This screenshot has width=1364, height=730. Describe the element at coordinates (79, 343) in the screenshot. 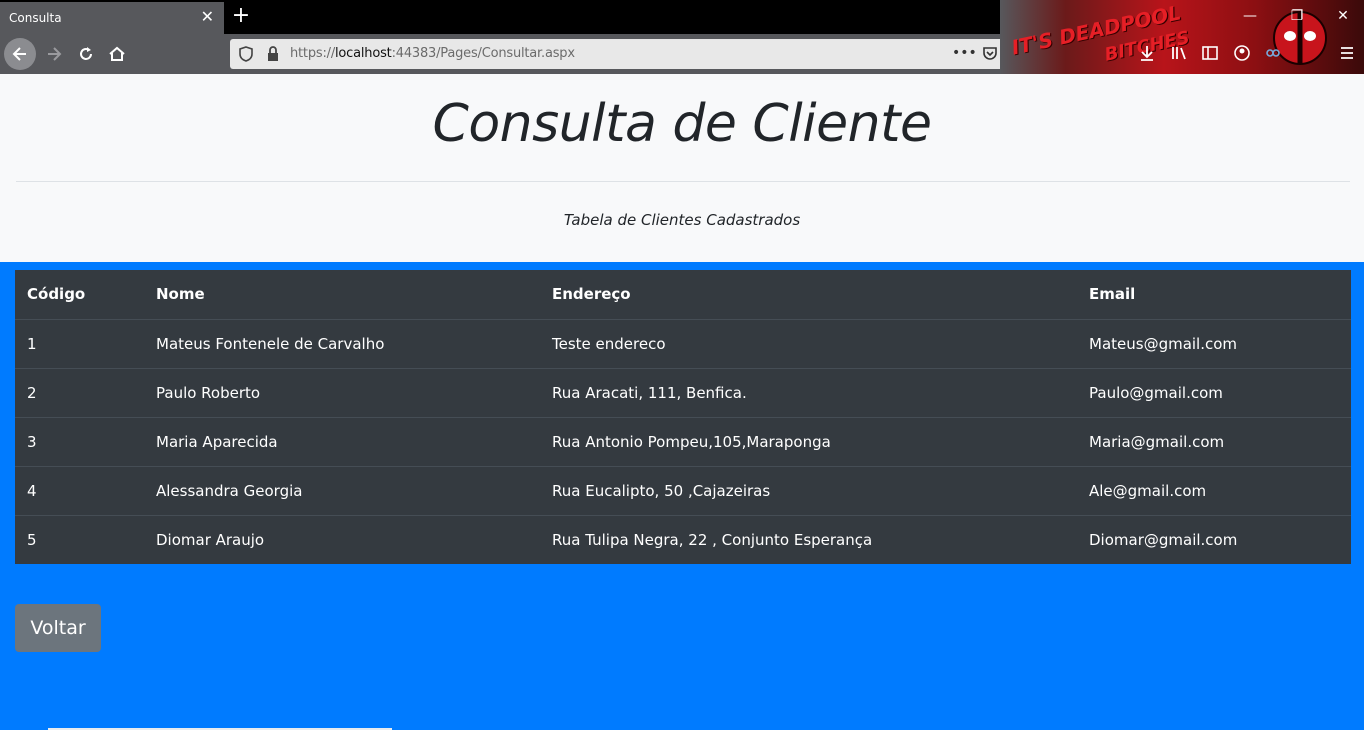

I see `cell-codigo: 1` at that location.